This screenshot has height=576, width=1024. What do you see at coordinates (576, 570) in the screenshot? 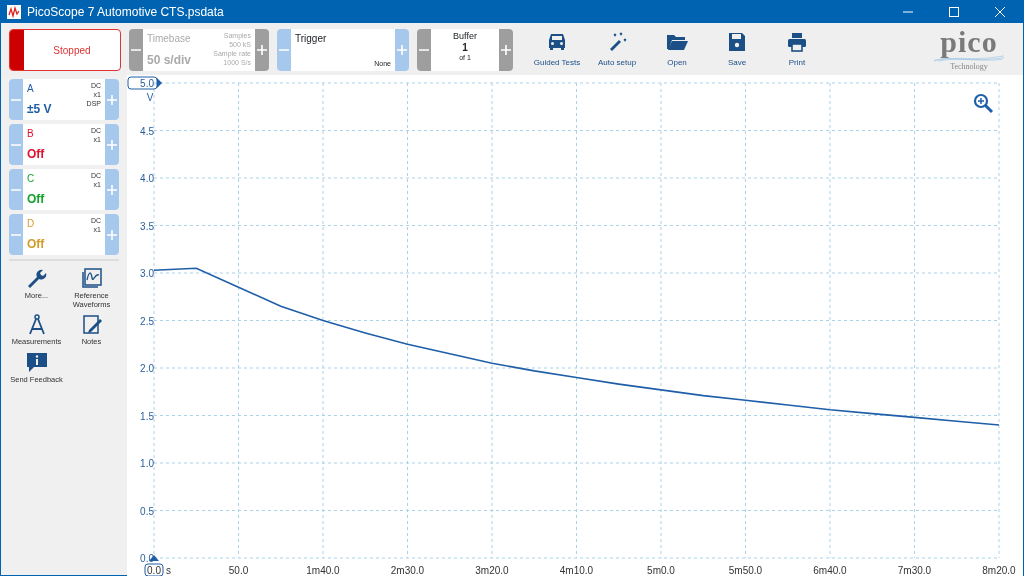
I see `axis-tick-label: 4m10.0` at bounding box center [576, 570].